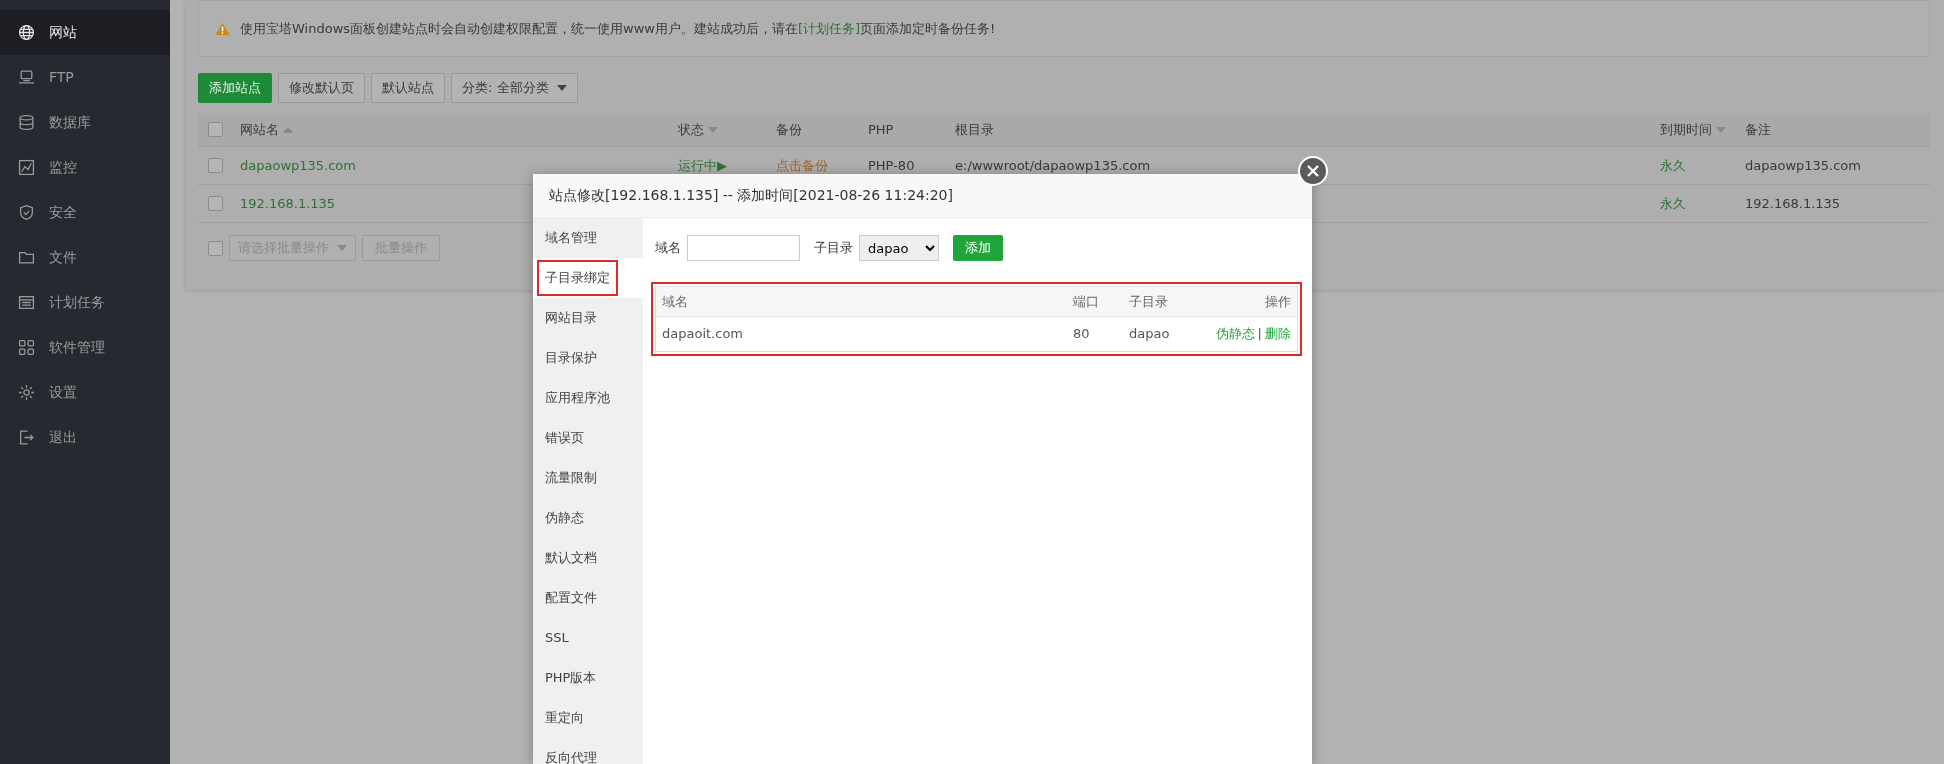 The width and height of the screenshot is (1944, 764). Describe the element at coordinates (85, 437) in the screenshot. I see `sidebar-item: 退出` at that location.